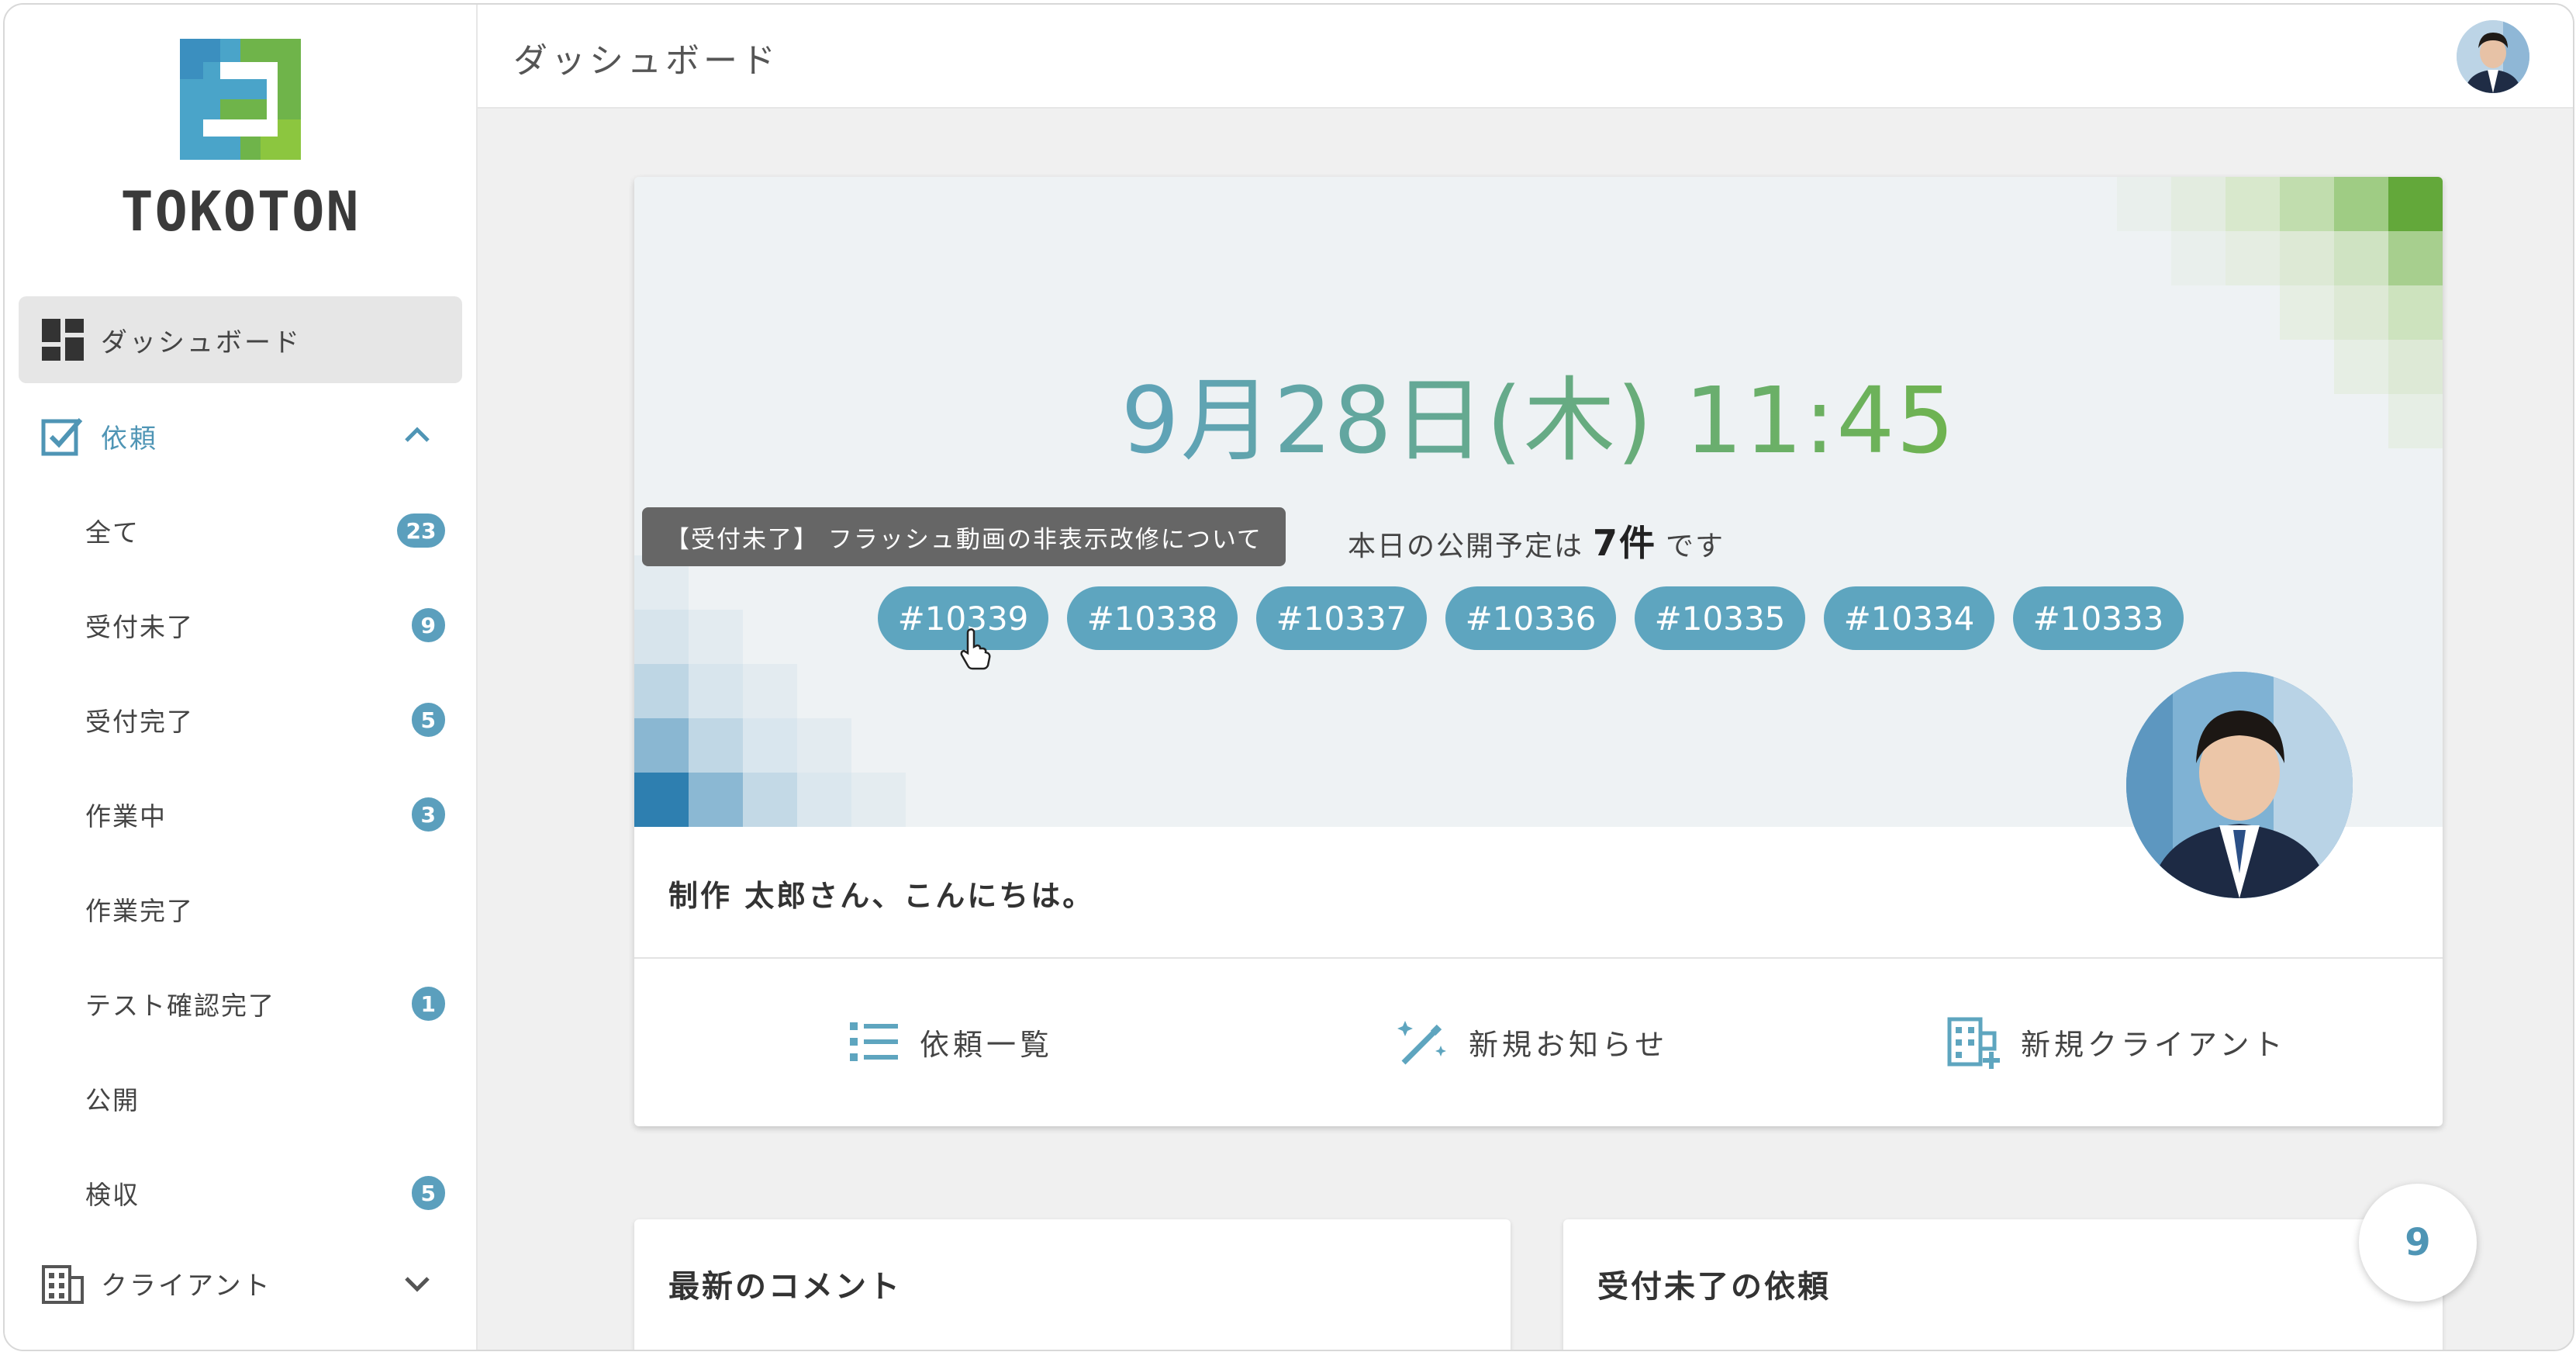  What do you see at coordinates (1342, 618) in the screenshot?
I see `ticket-chip: #10337` at bounding box center [1342, 618].